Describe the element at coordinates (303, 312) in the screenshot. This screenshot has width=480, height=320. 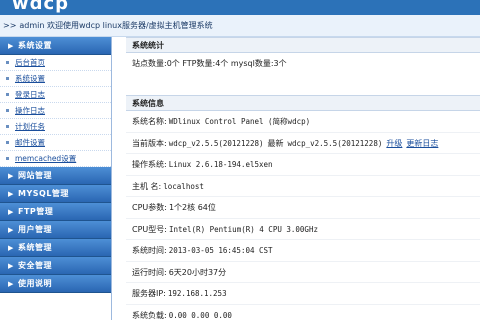
I see `info-row-load: 系统负载: 0.00 0.00 0.00` at that location.